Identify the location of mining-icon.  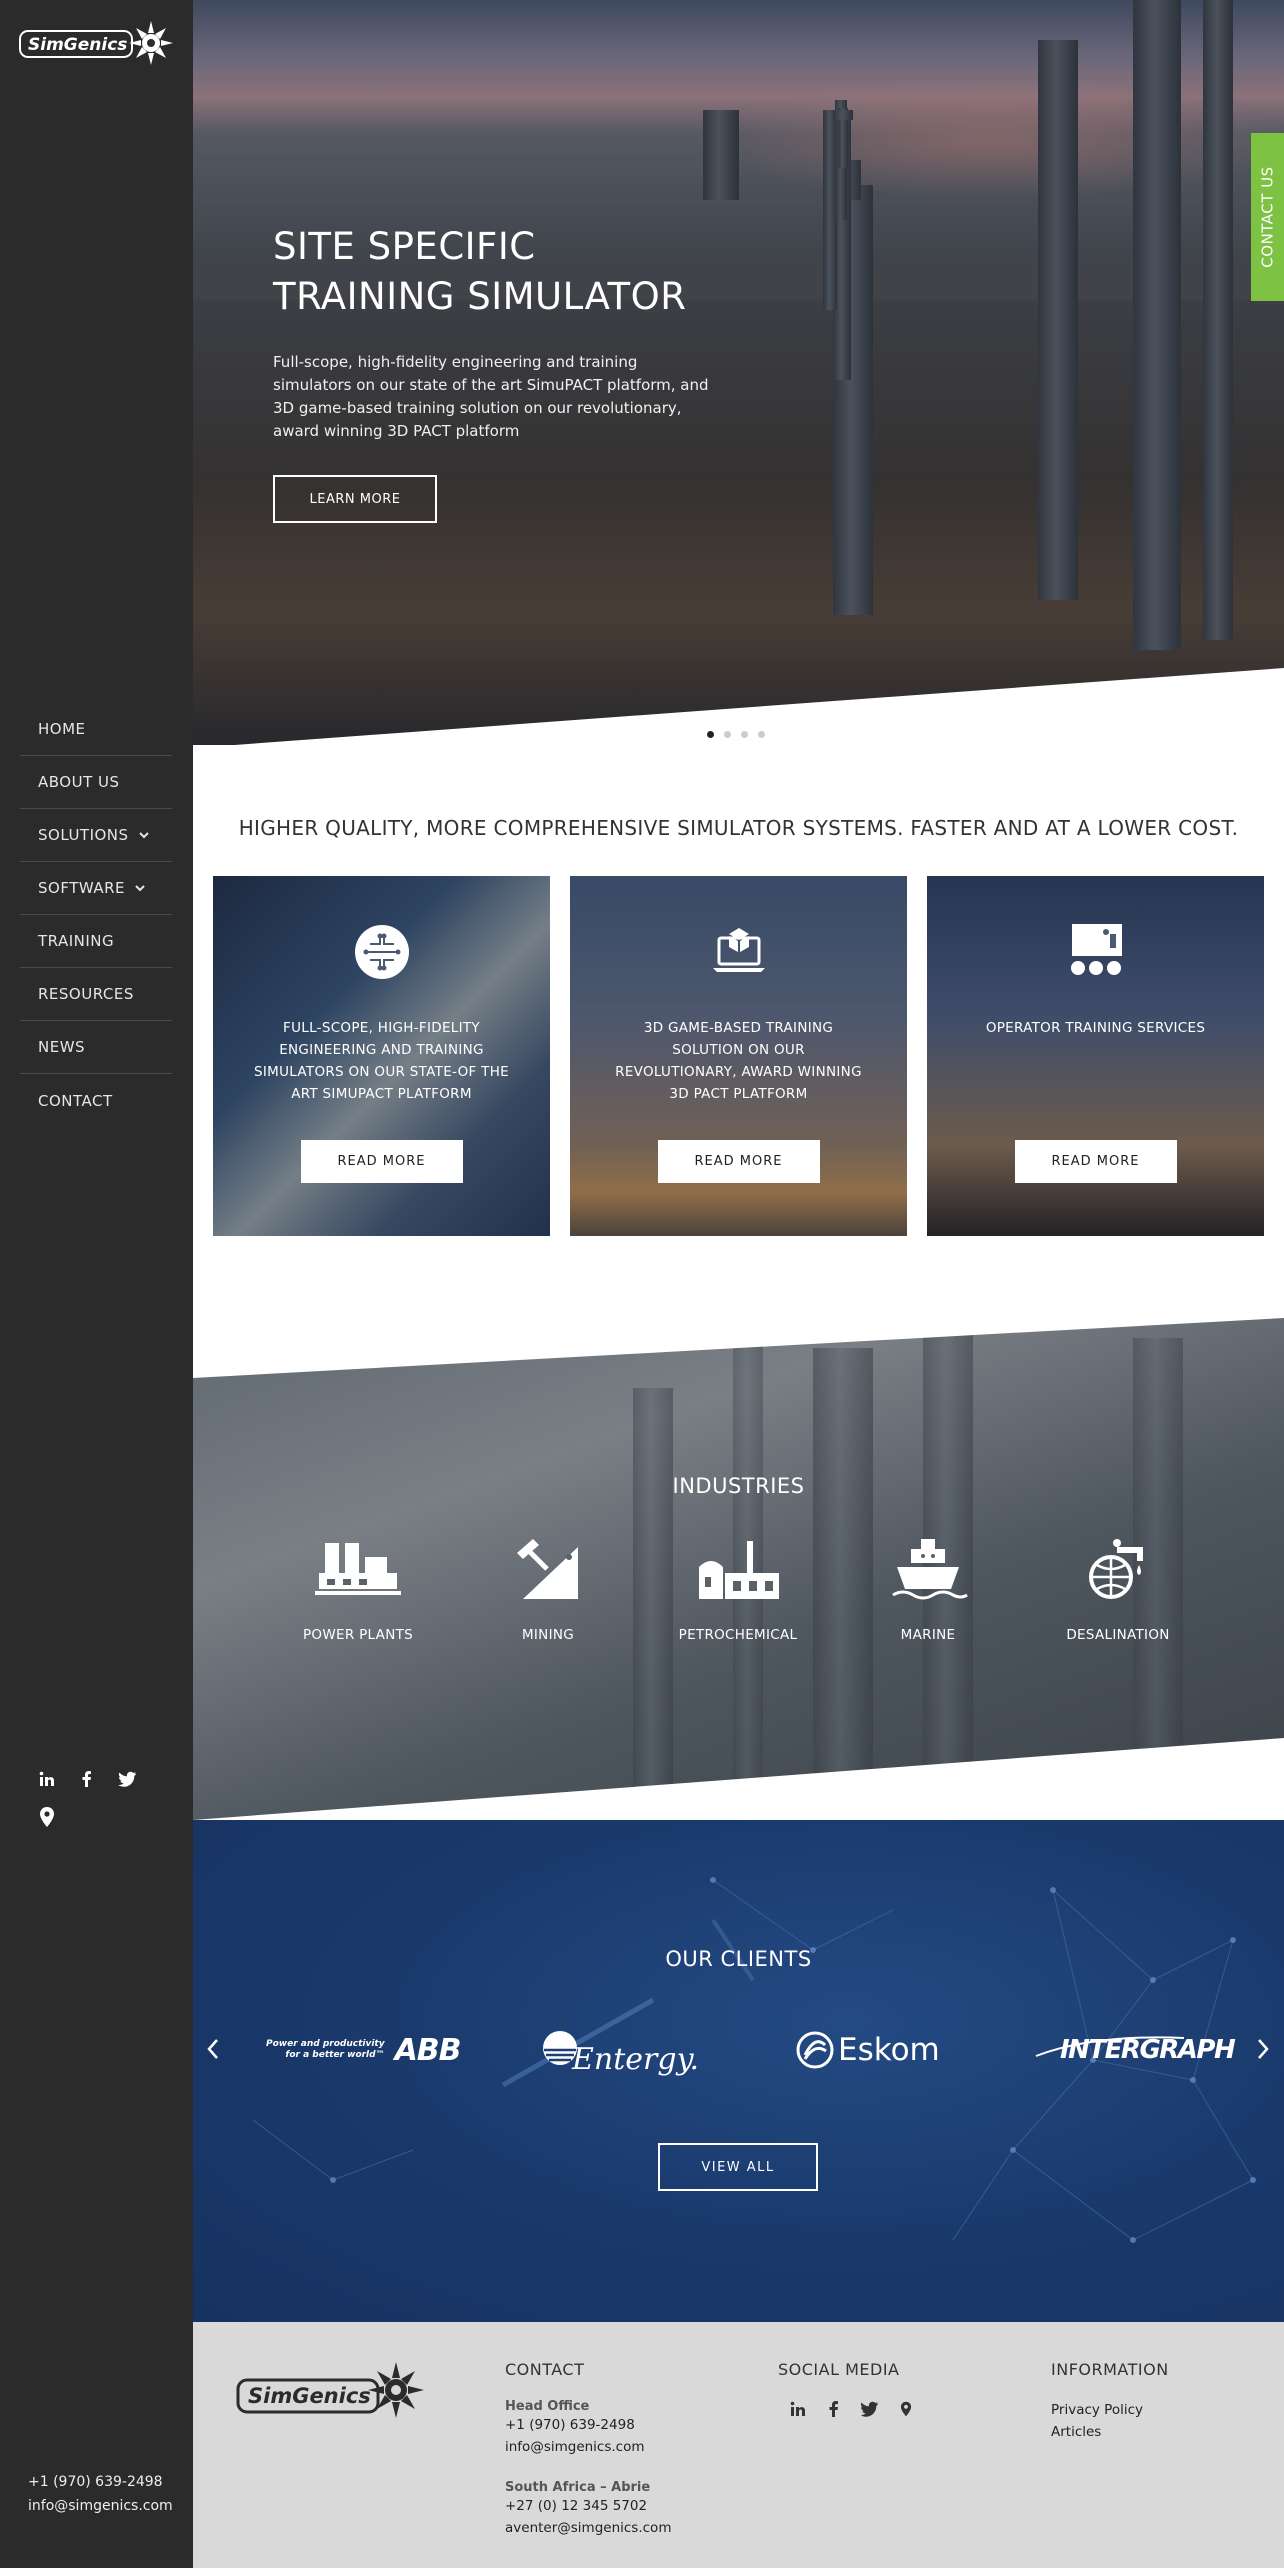
(547, 1569).